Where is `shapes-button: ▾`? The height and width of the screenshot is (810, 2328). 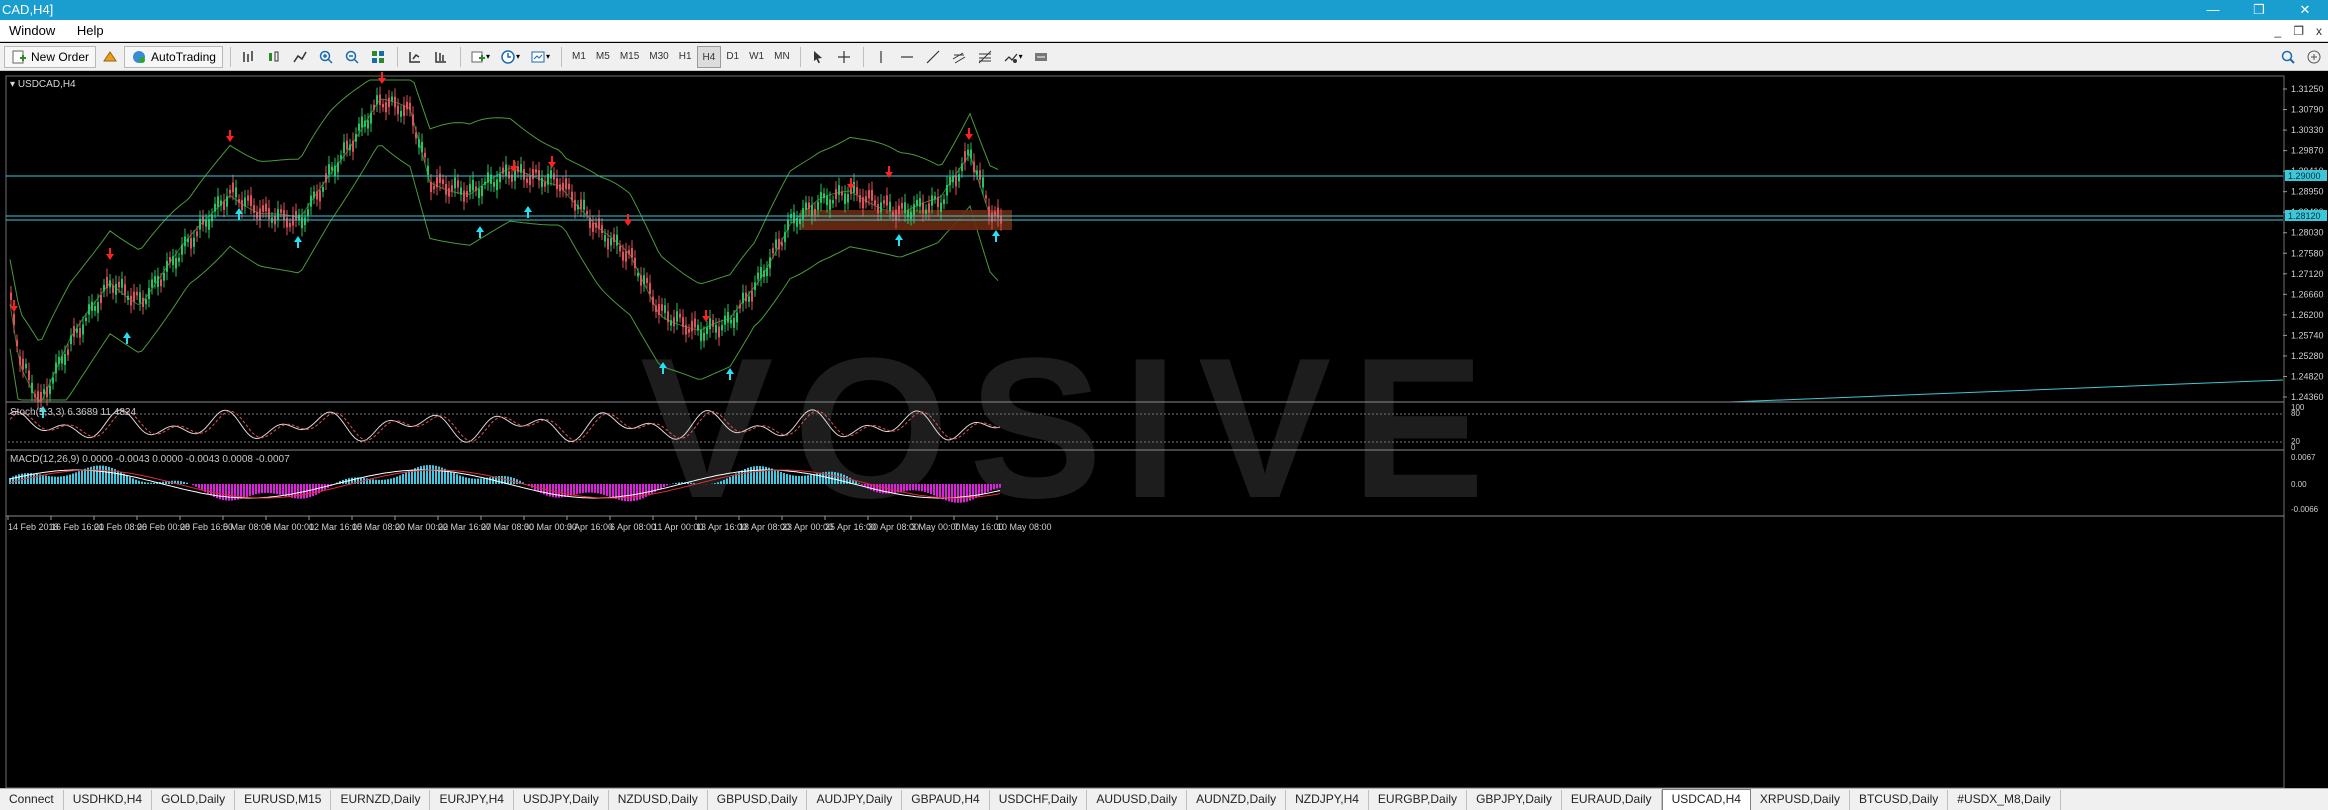
shapes-button: ▾ is located at coordinates (1013, 57).